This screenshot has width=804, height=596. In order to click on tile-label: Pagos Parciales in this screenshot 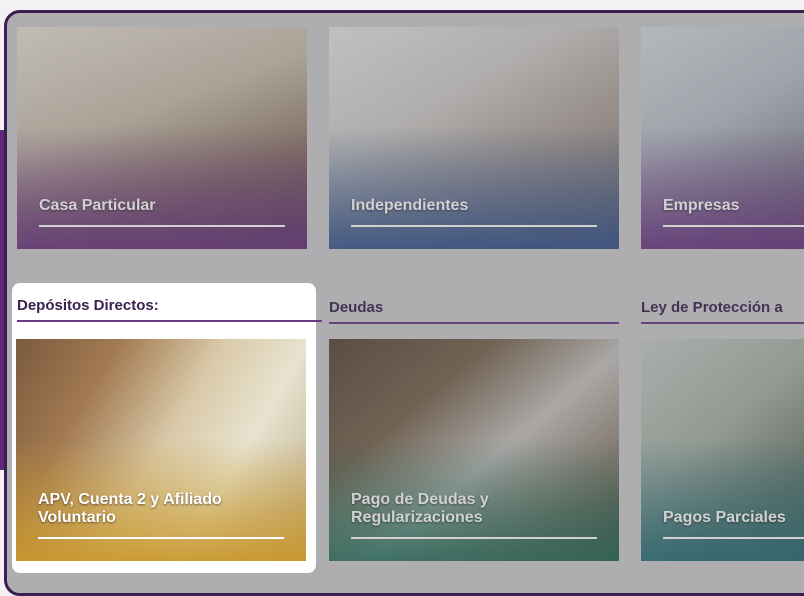, I will do `click(724, 517)`.